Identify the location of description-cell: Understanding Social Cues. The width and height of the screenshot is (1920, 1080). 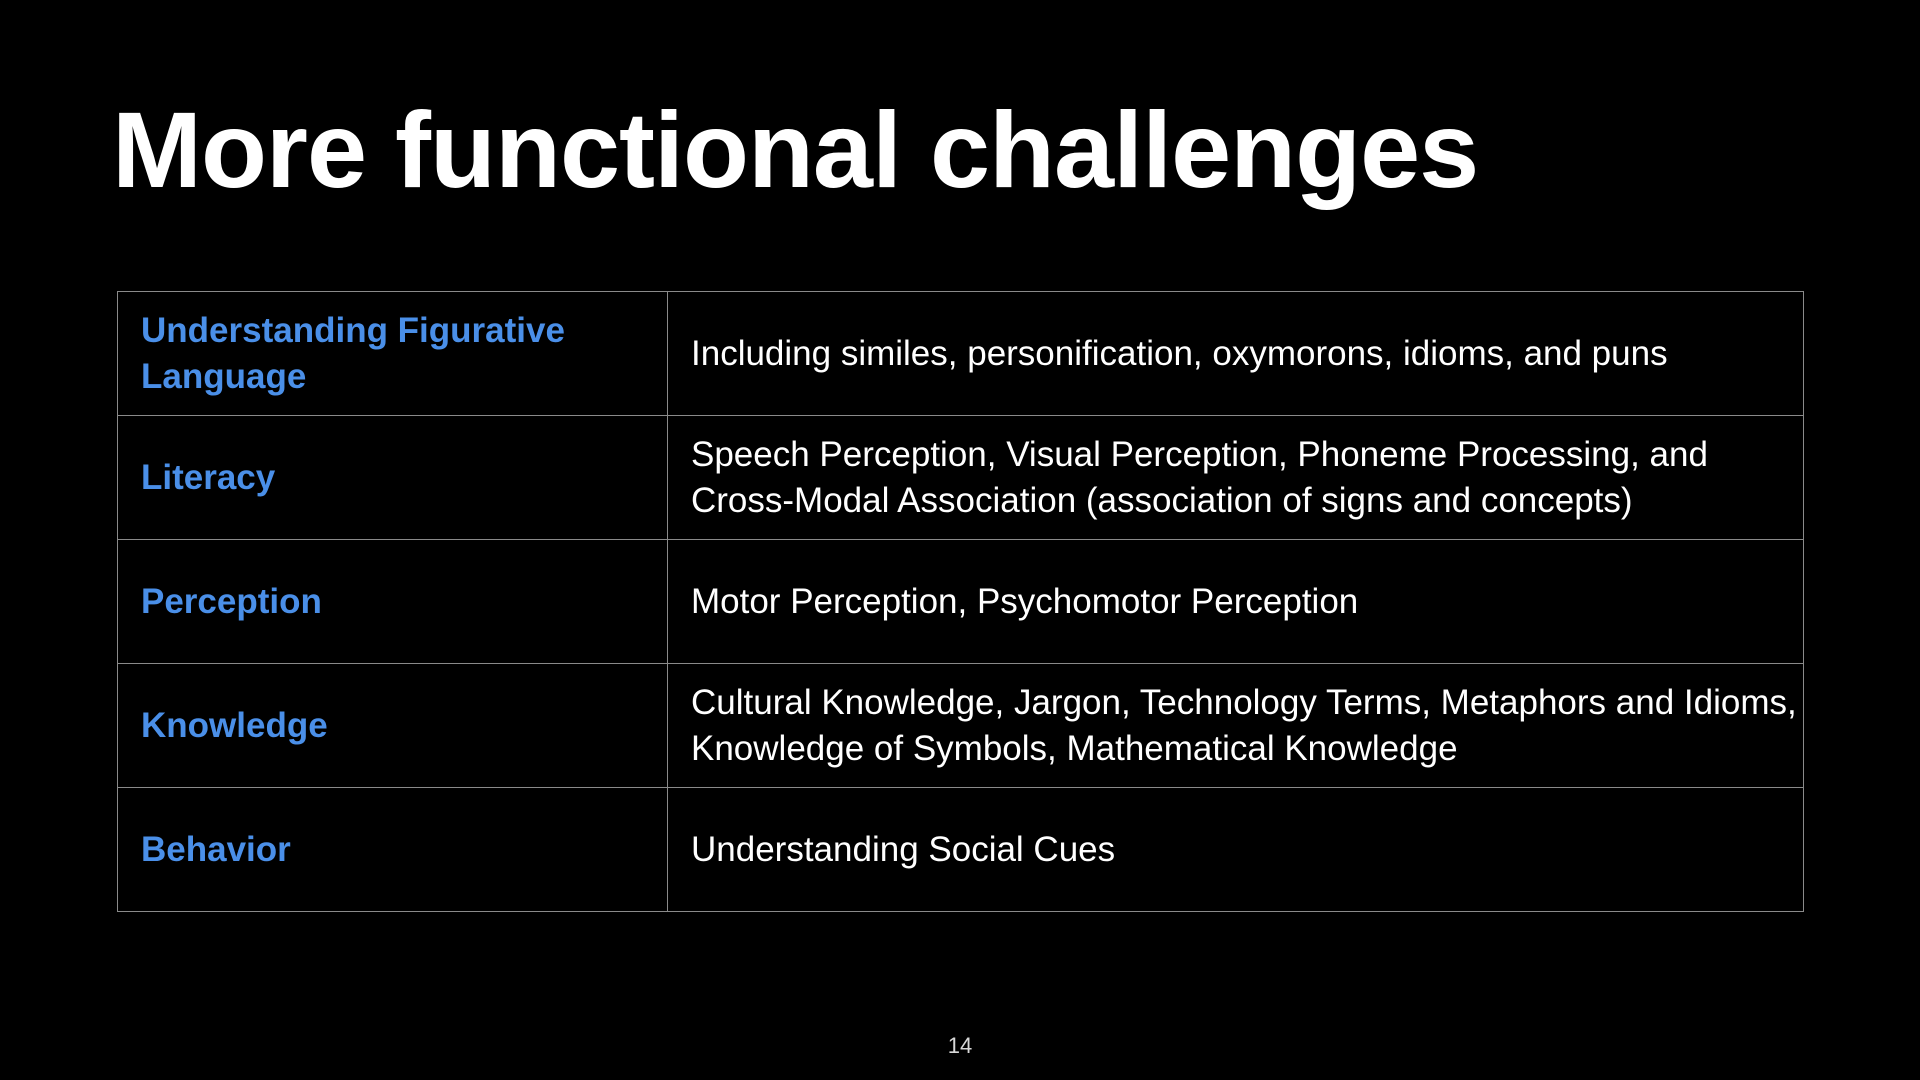
(1235, 849).